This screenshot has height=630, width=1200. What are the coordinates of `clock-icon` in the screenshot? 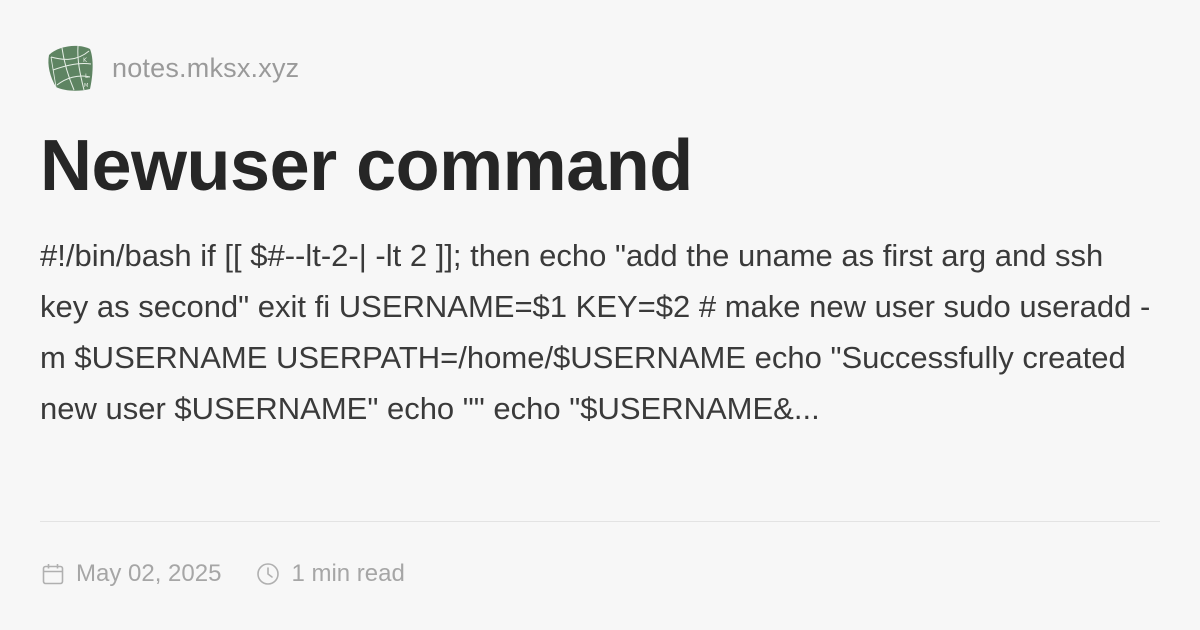 It's located at (268, 574).